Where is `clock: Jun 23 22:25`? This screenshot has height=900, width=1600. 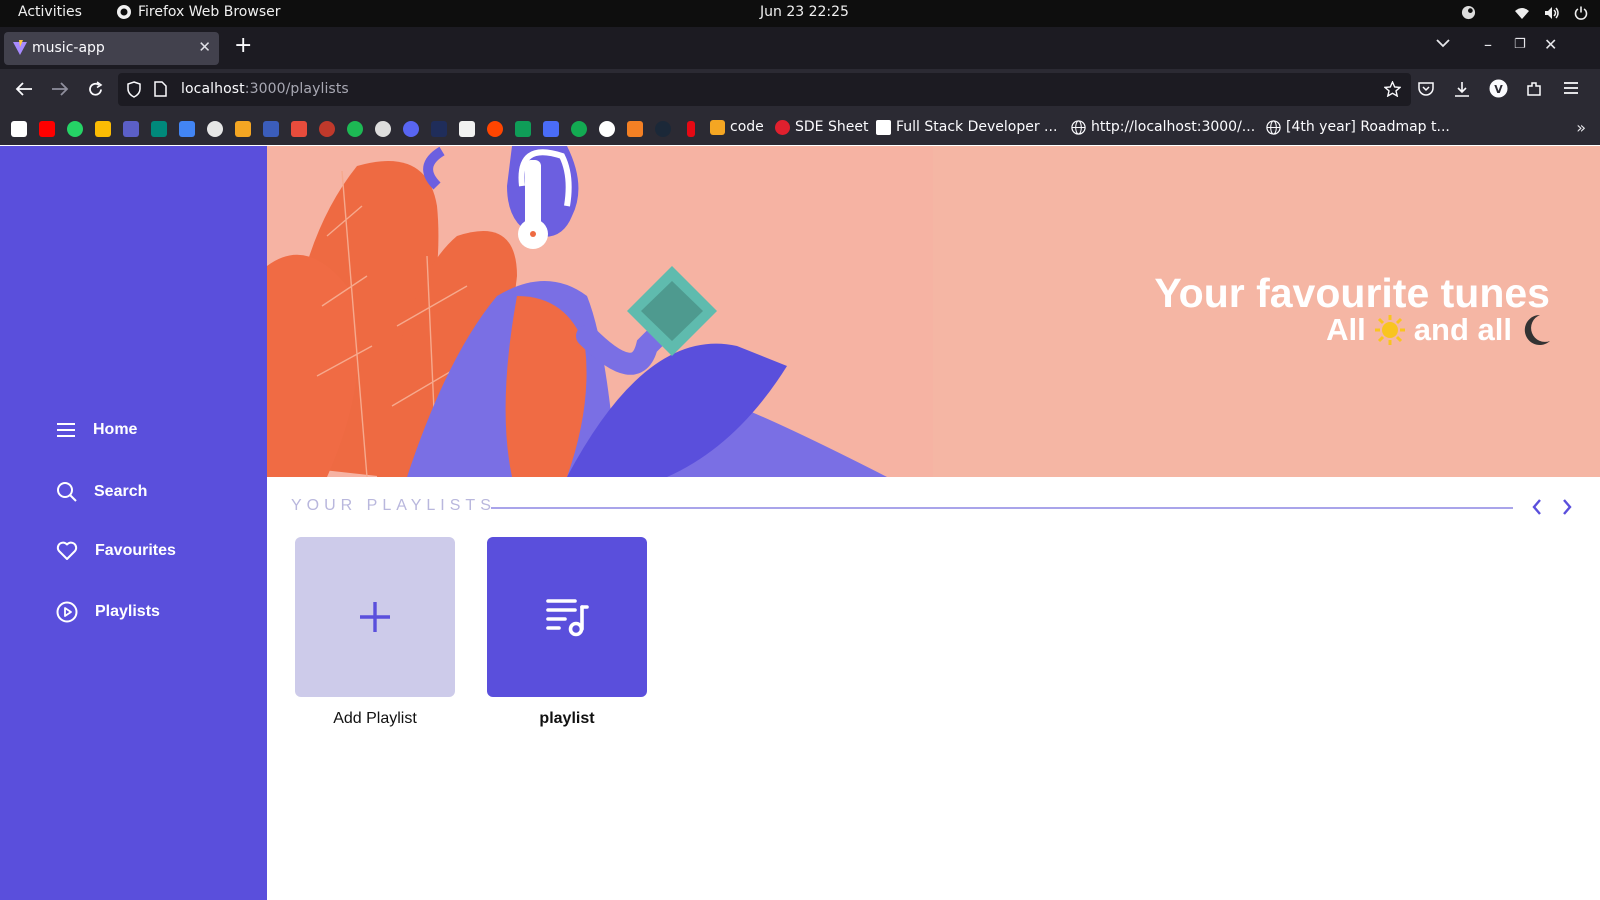 clock: Jun 23 22:25 is located at coordinates (804, 12).